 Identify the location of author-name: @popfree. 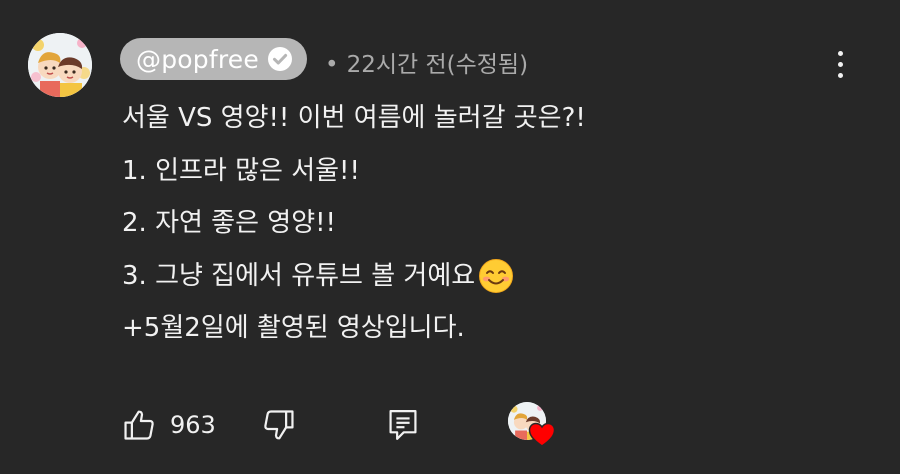
(197, 59).